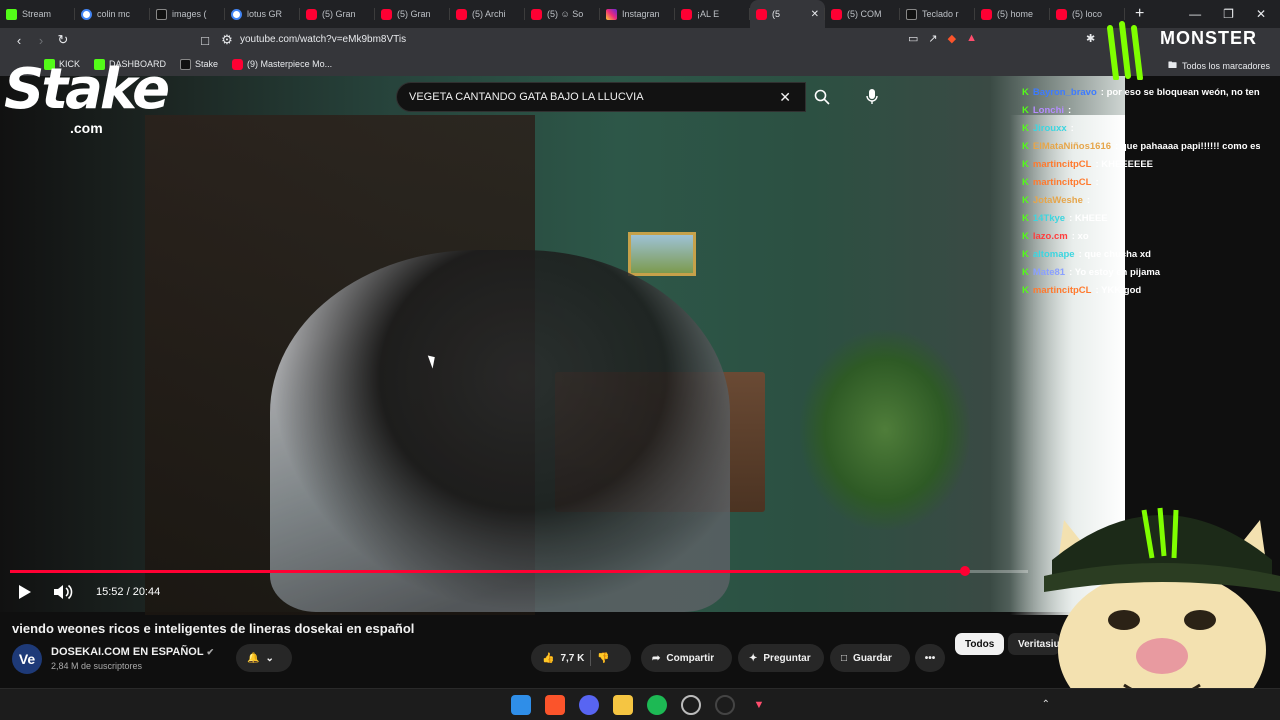 This screenshot has width=1280, height=720. I want to click on bookmark-icon: □, so click(844, 658).